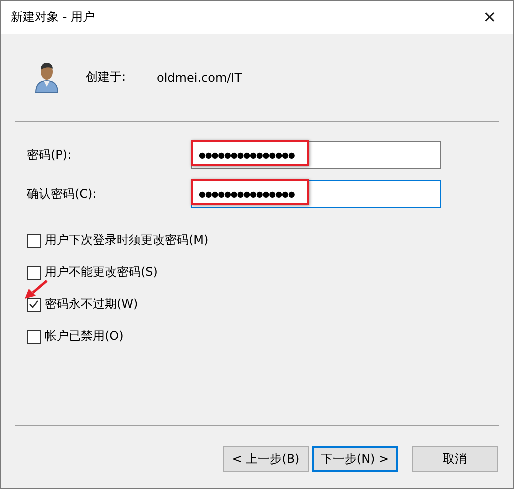 The width and height of the screenshot is (514, 489). I want to click on wizard-button: 取消, so click(455, 459).